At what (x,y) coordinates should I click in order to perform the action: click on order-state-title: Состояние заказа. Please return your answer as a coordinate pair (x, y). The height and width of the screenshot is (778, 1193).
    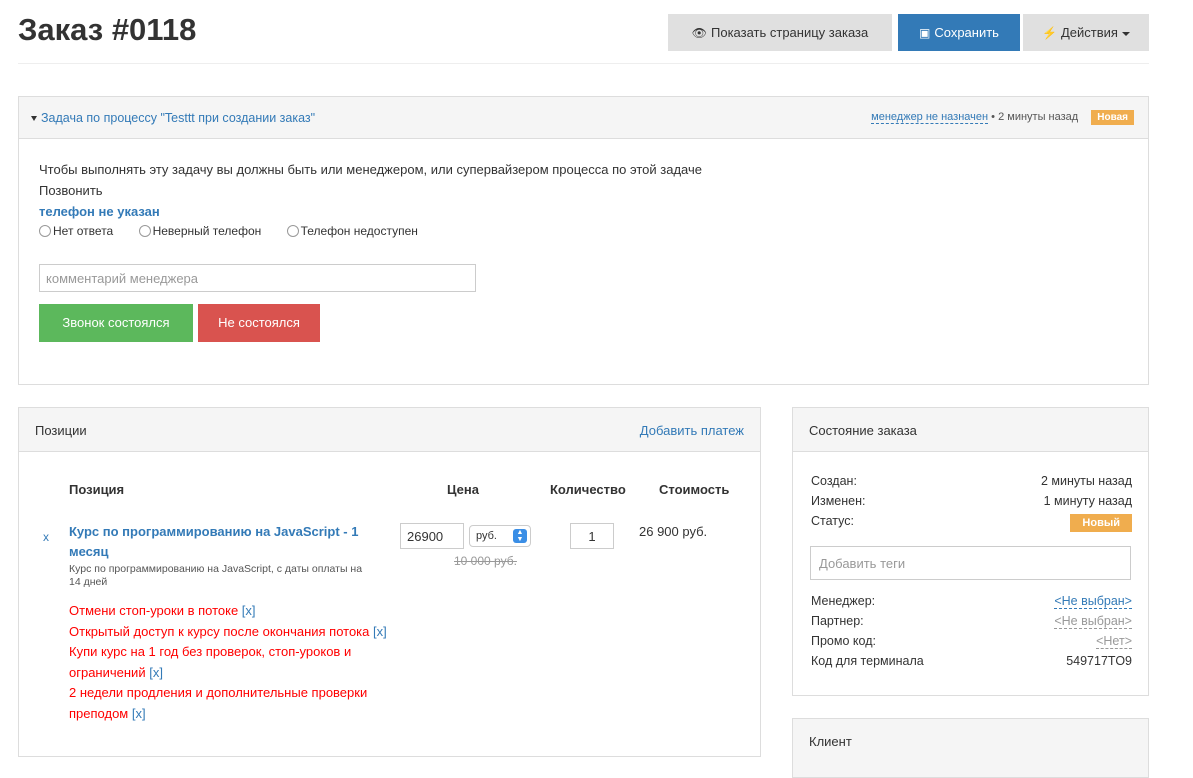
    Looking at the image, I should click on (863, 430).